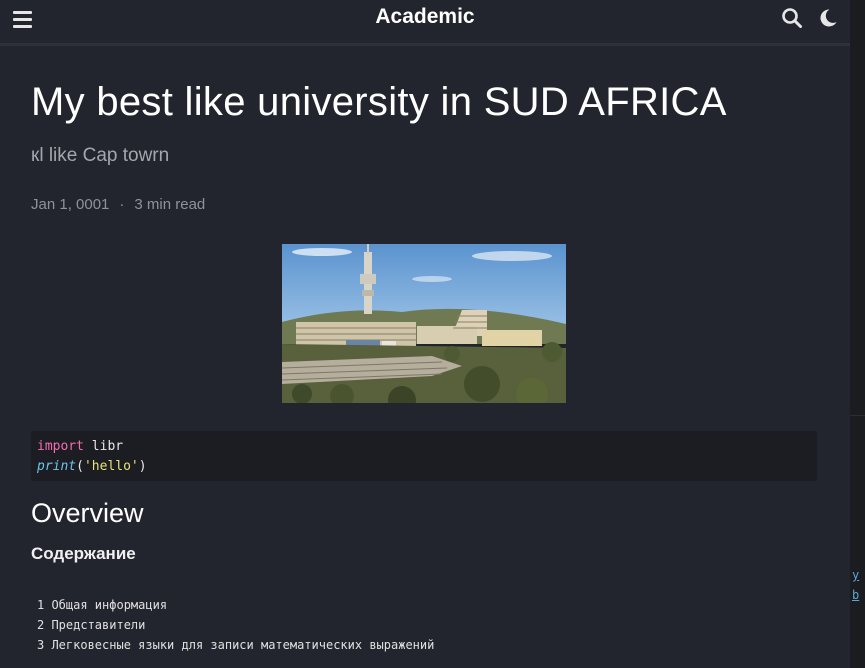 This screenshot has height=668, width=865. I want to click on code-string: 'hello', so click(111, 466).